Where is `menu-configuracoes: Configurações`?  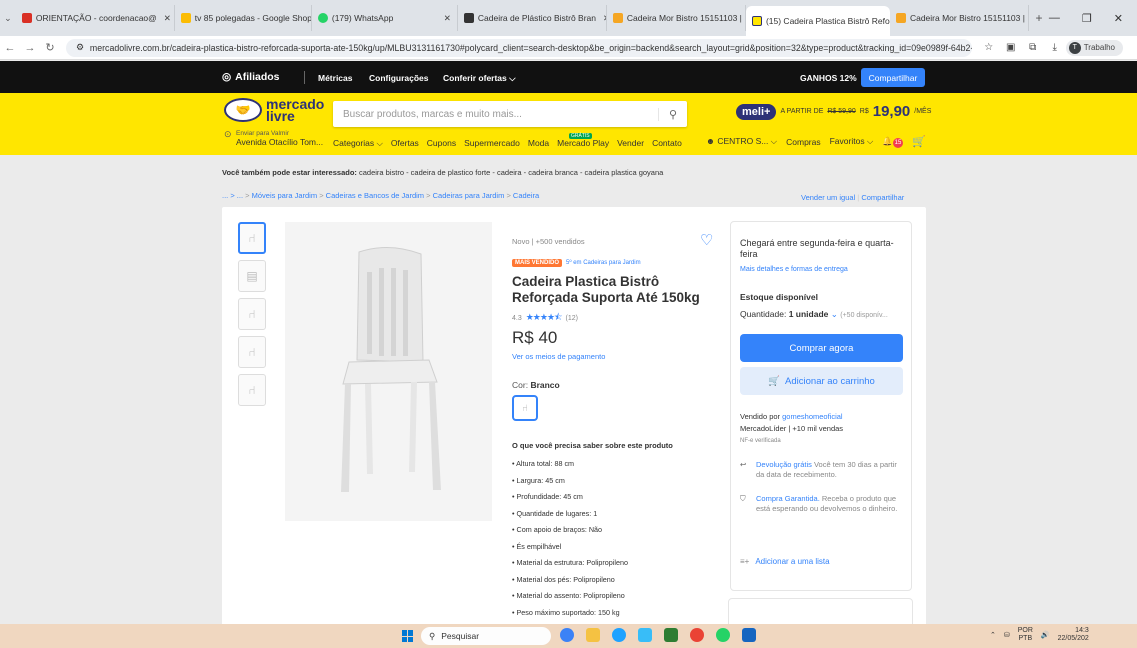 menu-configuracoes: Configurações is located at coordinates (399, 78).